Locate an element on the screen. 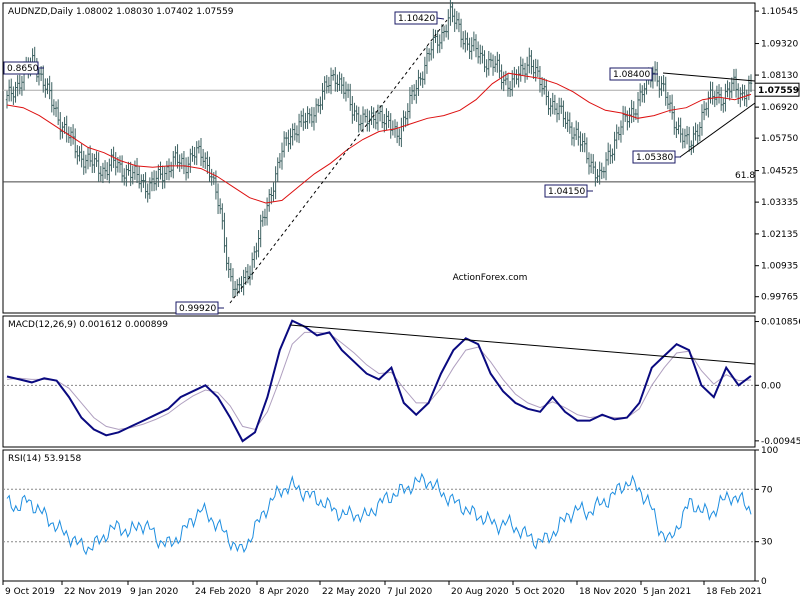 The width and height of the screenshot is (800, 600). fib-label: 61.8 is located at coordinates (745, 176).